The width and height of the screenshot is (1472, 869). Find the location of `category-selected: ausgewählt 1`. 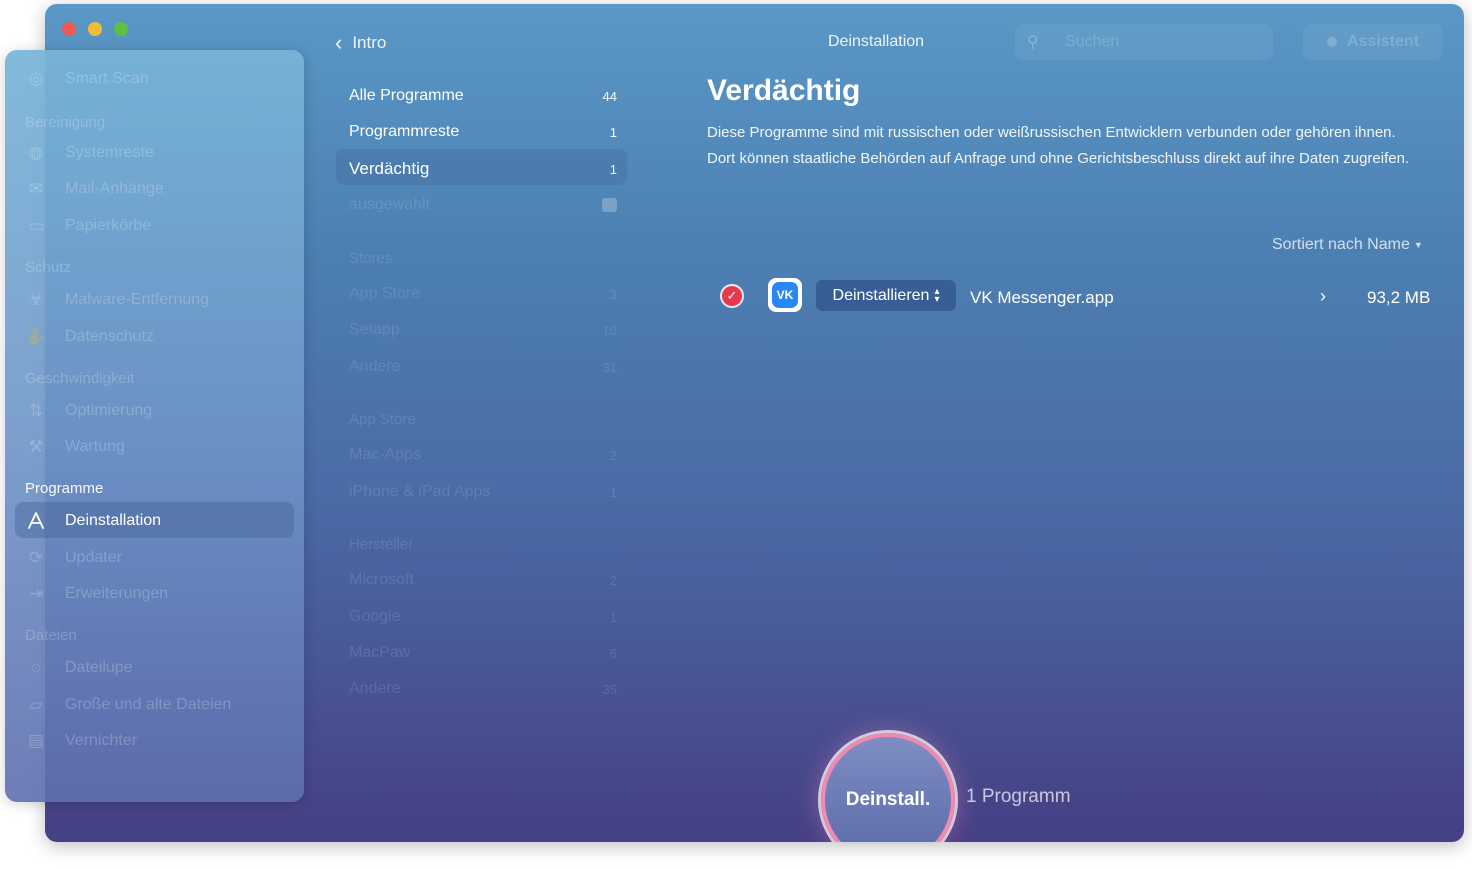

category-selected: ausgewählt 1 is located at coordinates (483, 205).